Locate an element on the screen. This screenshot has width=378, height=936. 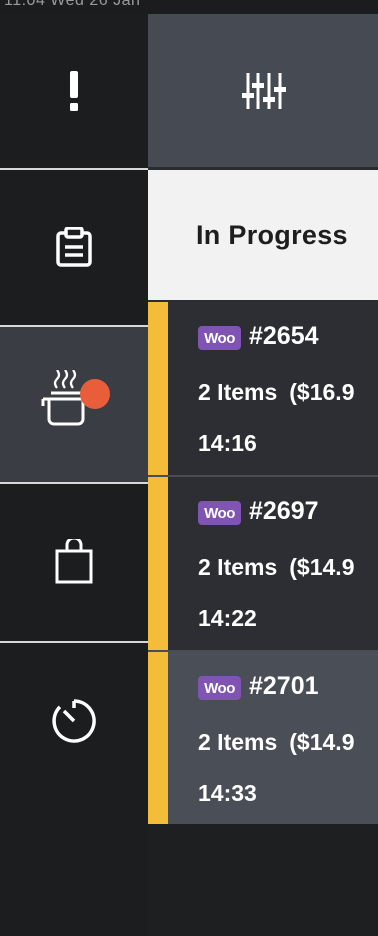
order-time: 14:16 is located at coordinates (227, 443).